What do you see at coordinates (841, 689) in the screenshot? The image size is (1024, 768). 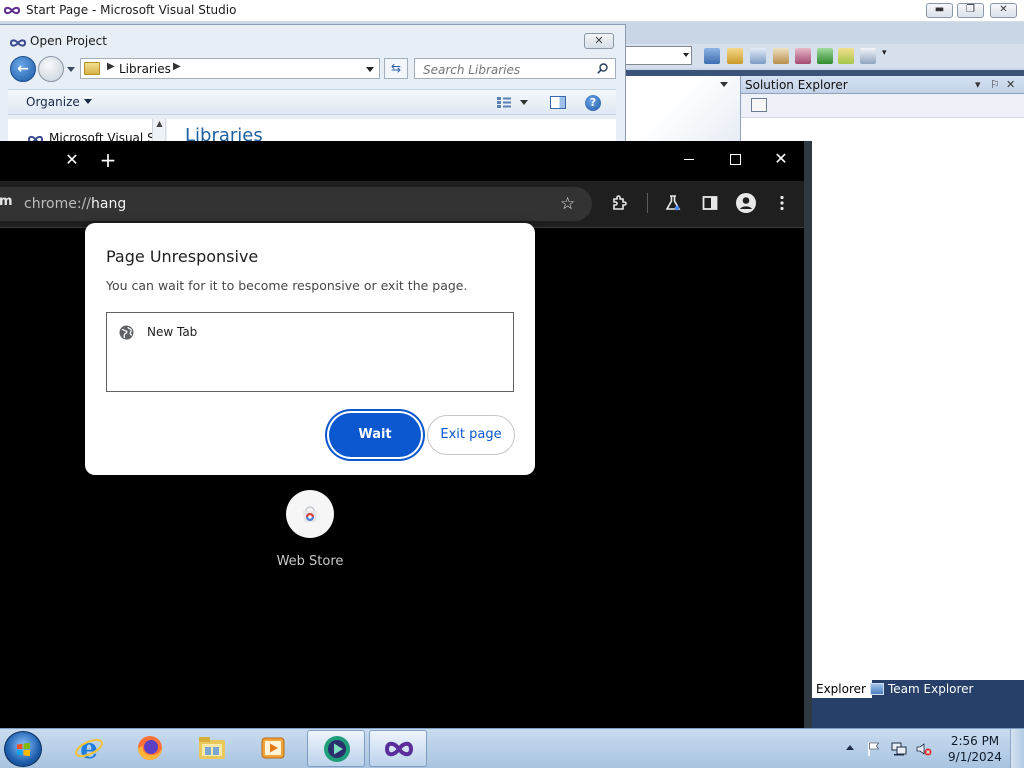 I see `tab-solution-explorer: Explorer` at bounding box center [841, 689].